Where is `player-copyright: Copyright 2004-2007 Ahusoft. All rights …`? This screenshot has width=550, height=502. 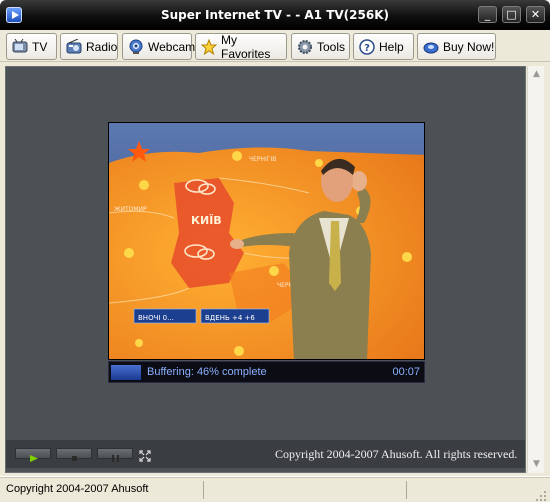 player-copyright: Copyright 2004-2007 Ahusoft. All rights … is located at coordinates (396, 454).